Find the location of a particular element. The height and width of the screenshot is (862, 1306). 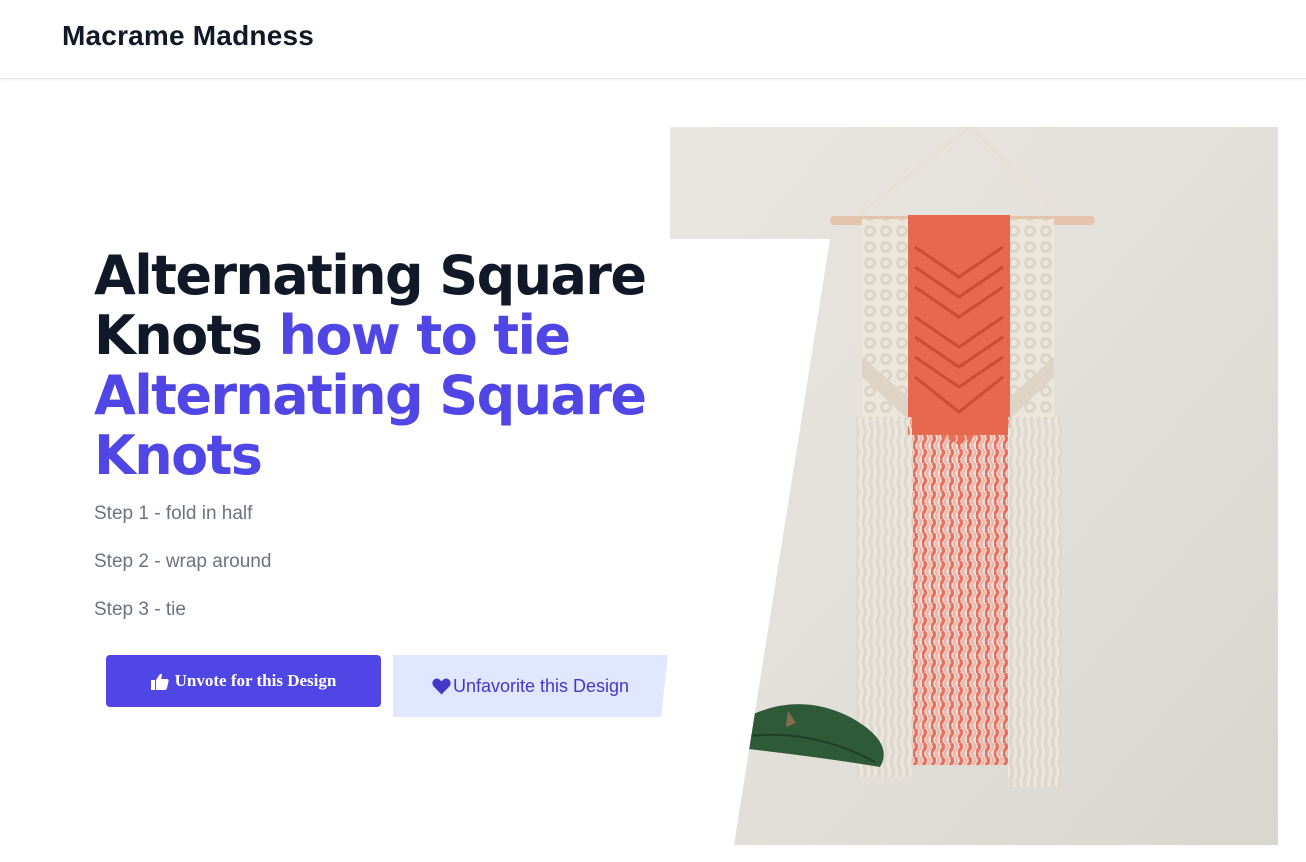

top-navbar: Macrame Madness is located at coordinates (653, 39).